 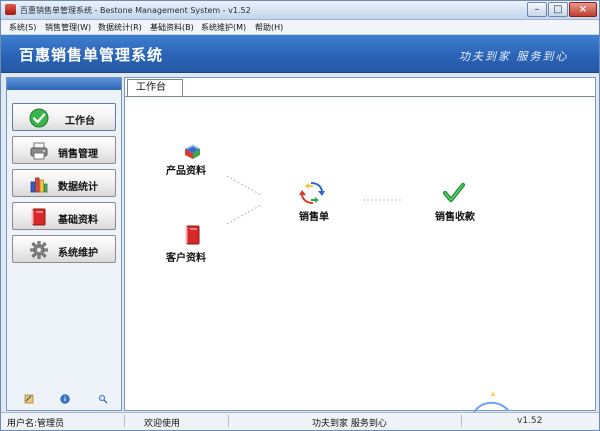 I want to click on sidebar-item-data-statistics: 数据统计, so click(x=64, y=183).